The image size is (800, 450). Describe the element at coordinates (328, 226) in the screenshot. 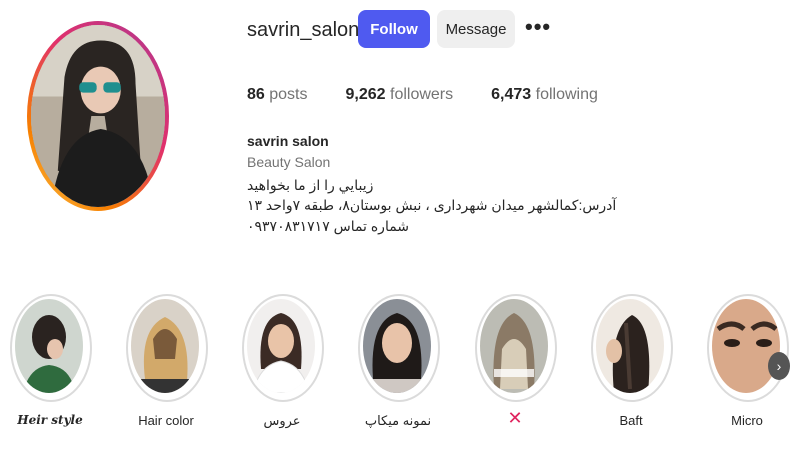

I see `bio-phone: شماره تماس ۰۹۳۷۰۸۳۱۷۱۷` at that location.